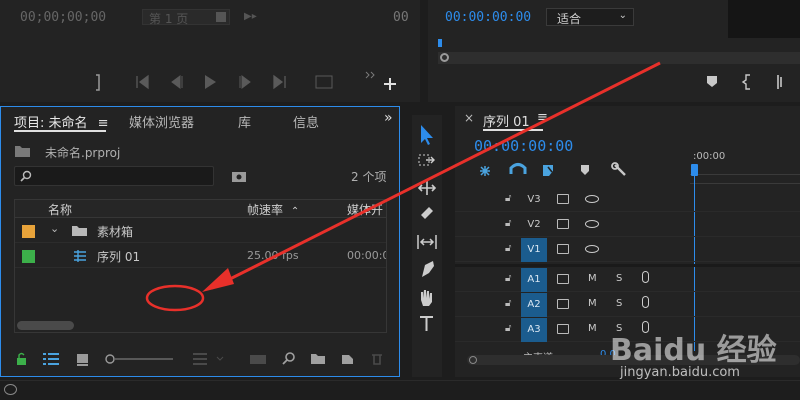 The image size is (800, 400). What do you see at coordinates (60, 209) in the screenshot?
I see `column-name-header: 名称` at bounding box center [60, 209].